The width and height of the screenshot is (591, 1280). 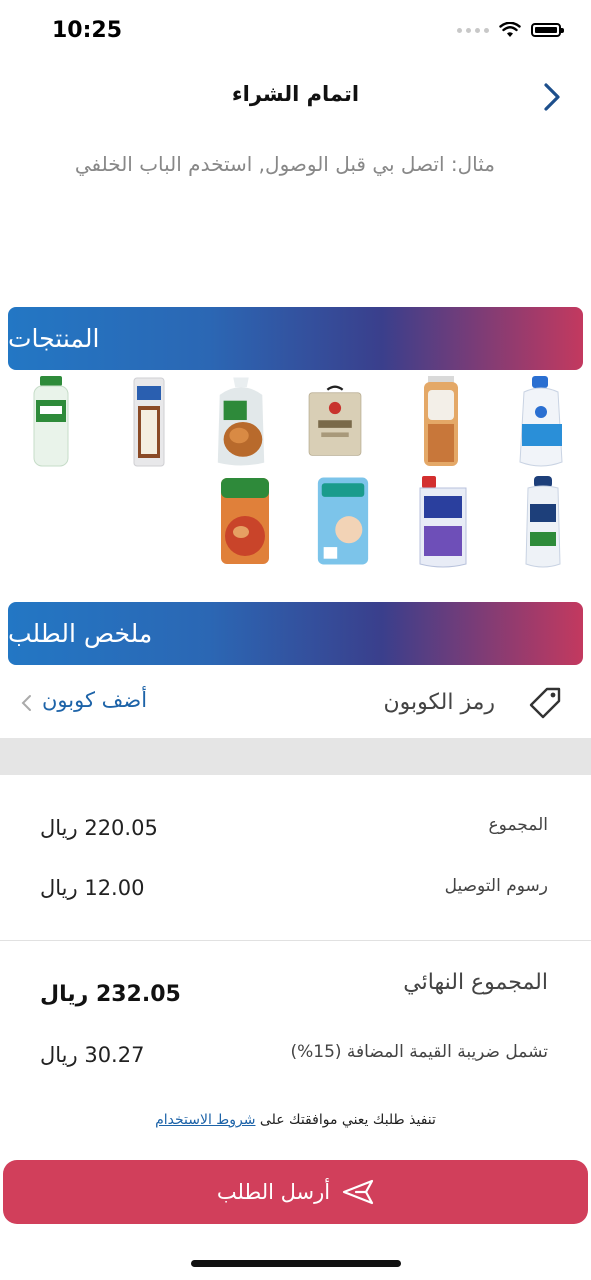 I want to click on subtotal-value: 220.05 ريال, so click(x=99, y=828).